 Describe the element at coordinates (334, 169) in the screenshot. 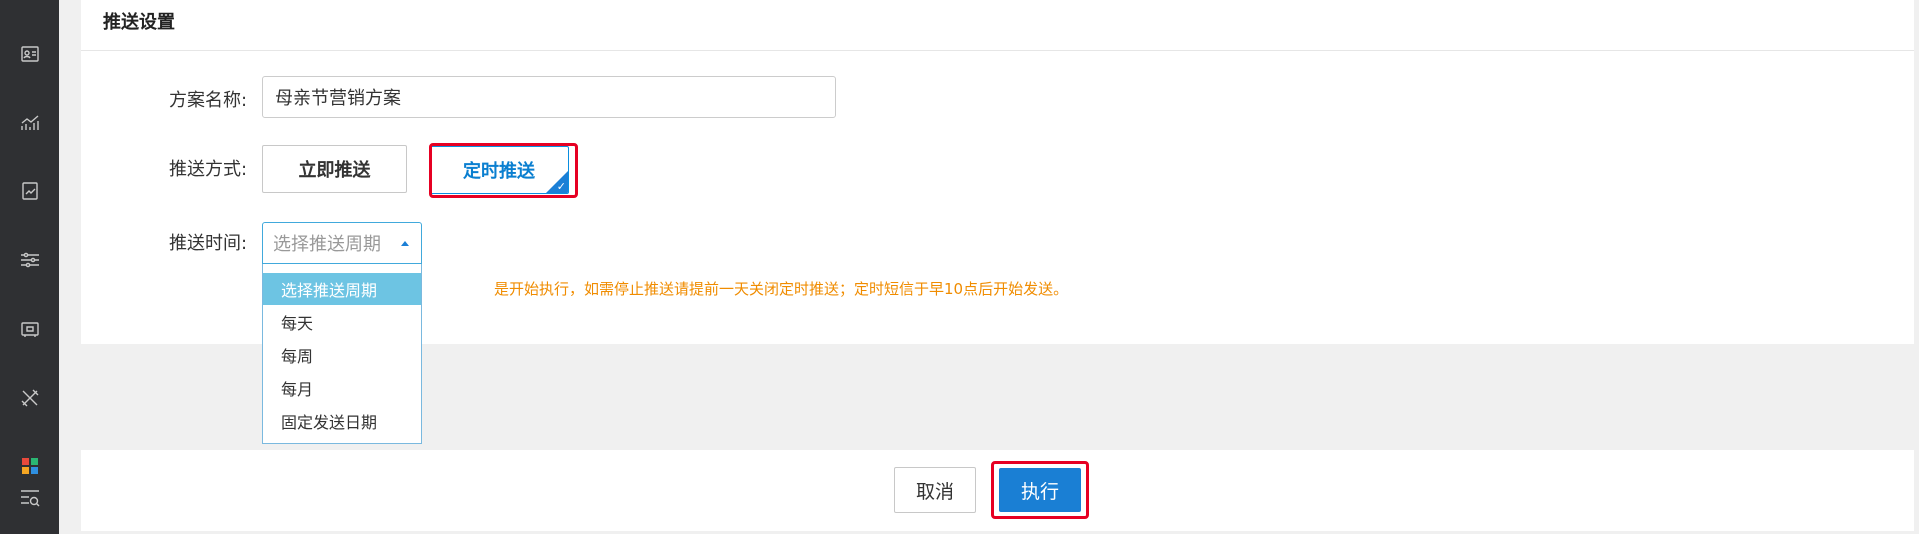

I see `push-immediate-option: 立即推送` at that location.